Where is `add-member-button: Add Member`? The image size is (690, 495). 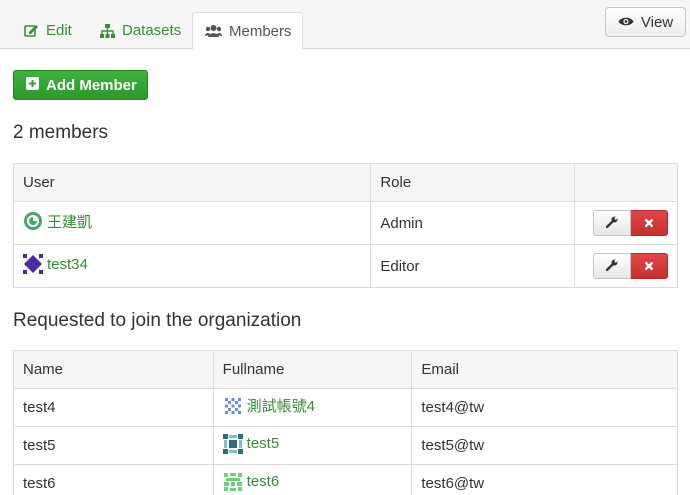 add-member-button: Add Member is located at coordinates (80, 85).